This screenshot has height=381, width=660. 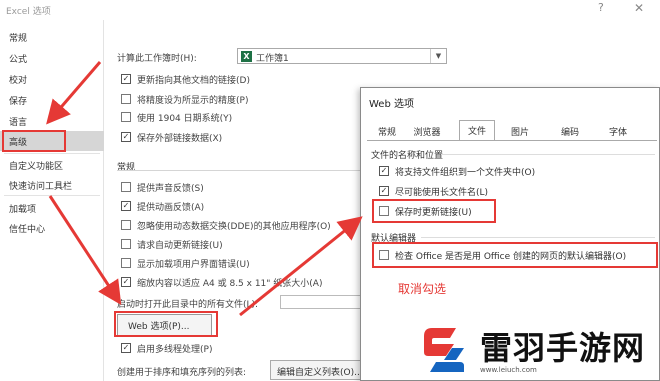 I want to click on dialog-title: Web 选项, so click(x=391, y=104).